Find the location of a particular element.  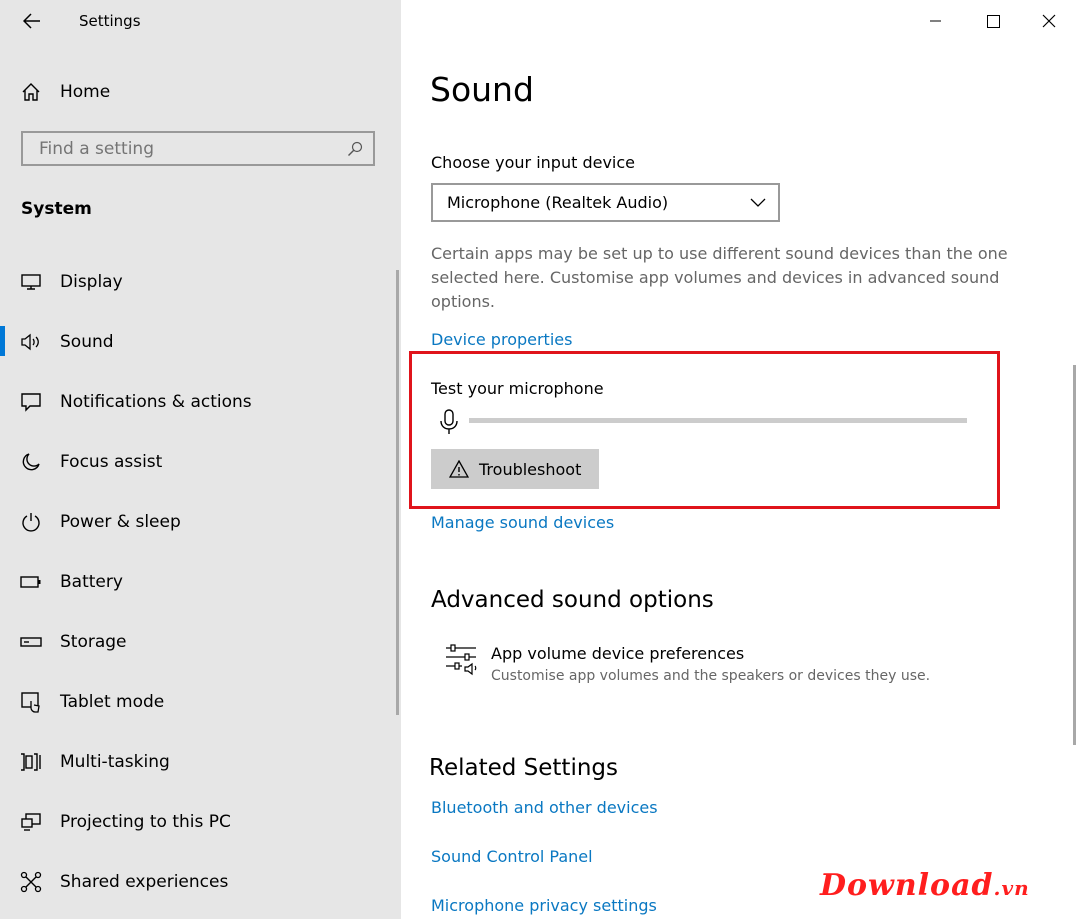

bluetooth-devices-link: Bluetooth and other devices is located at coordinates (544, 807).